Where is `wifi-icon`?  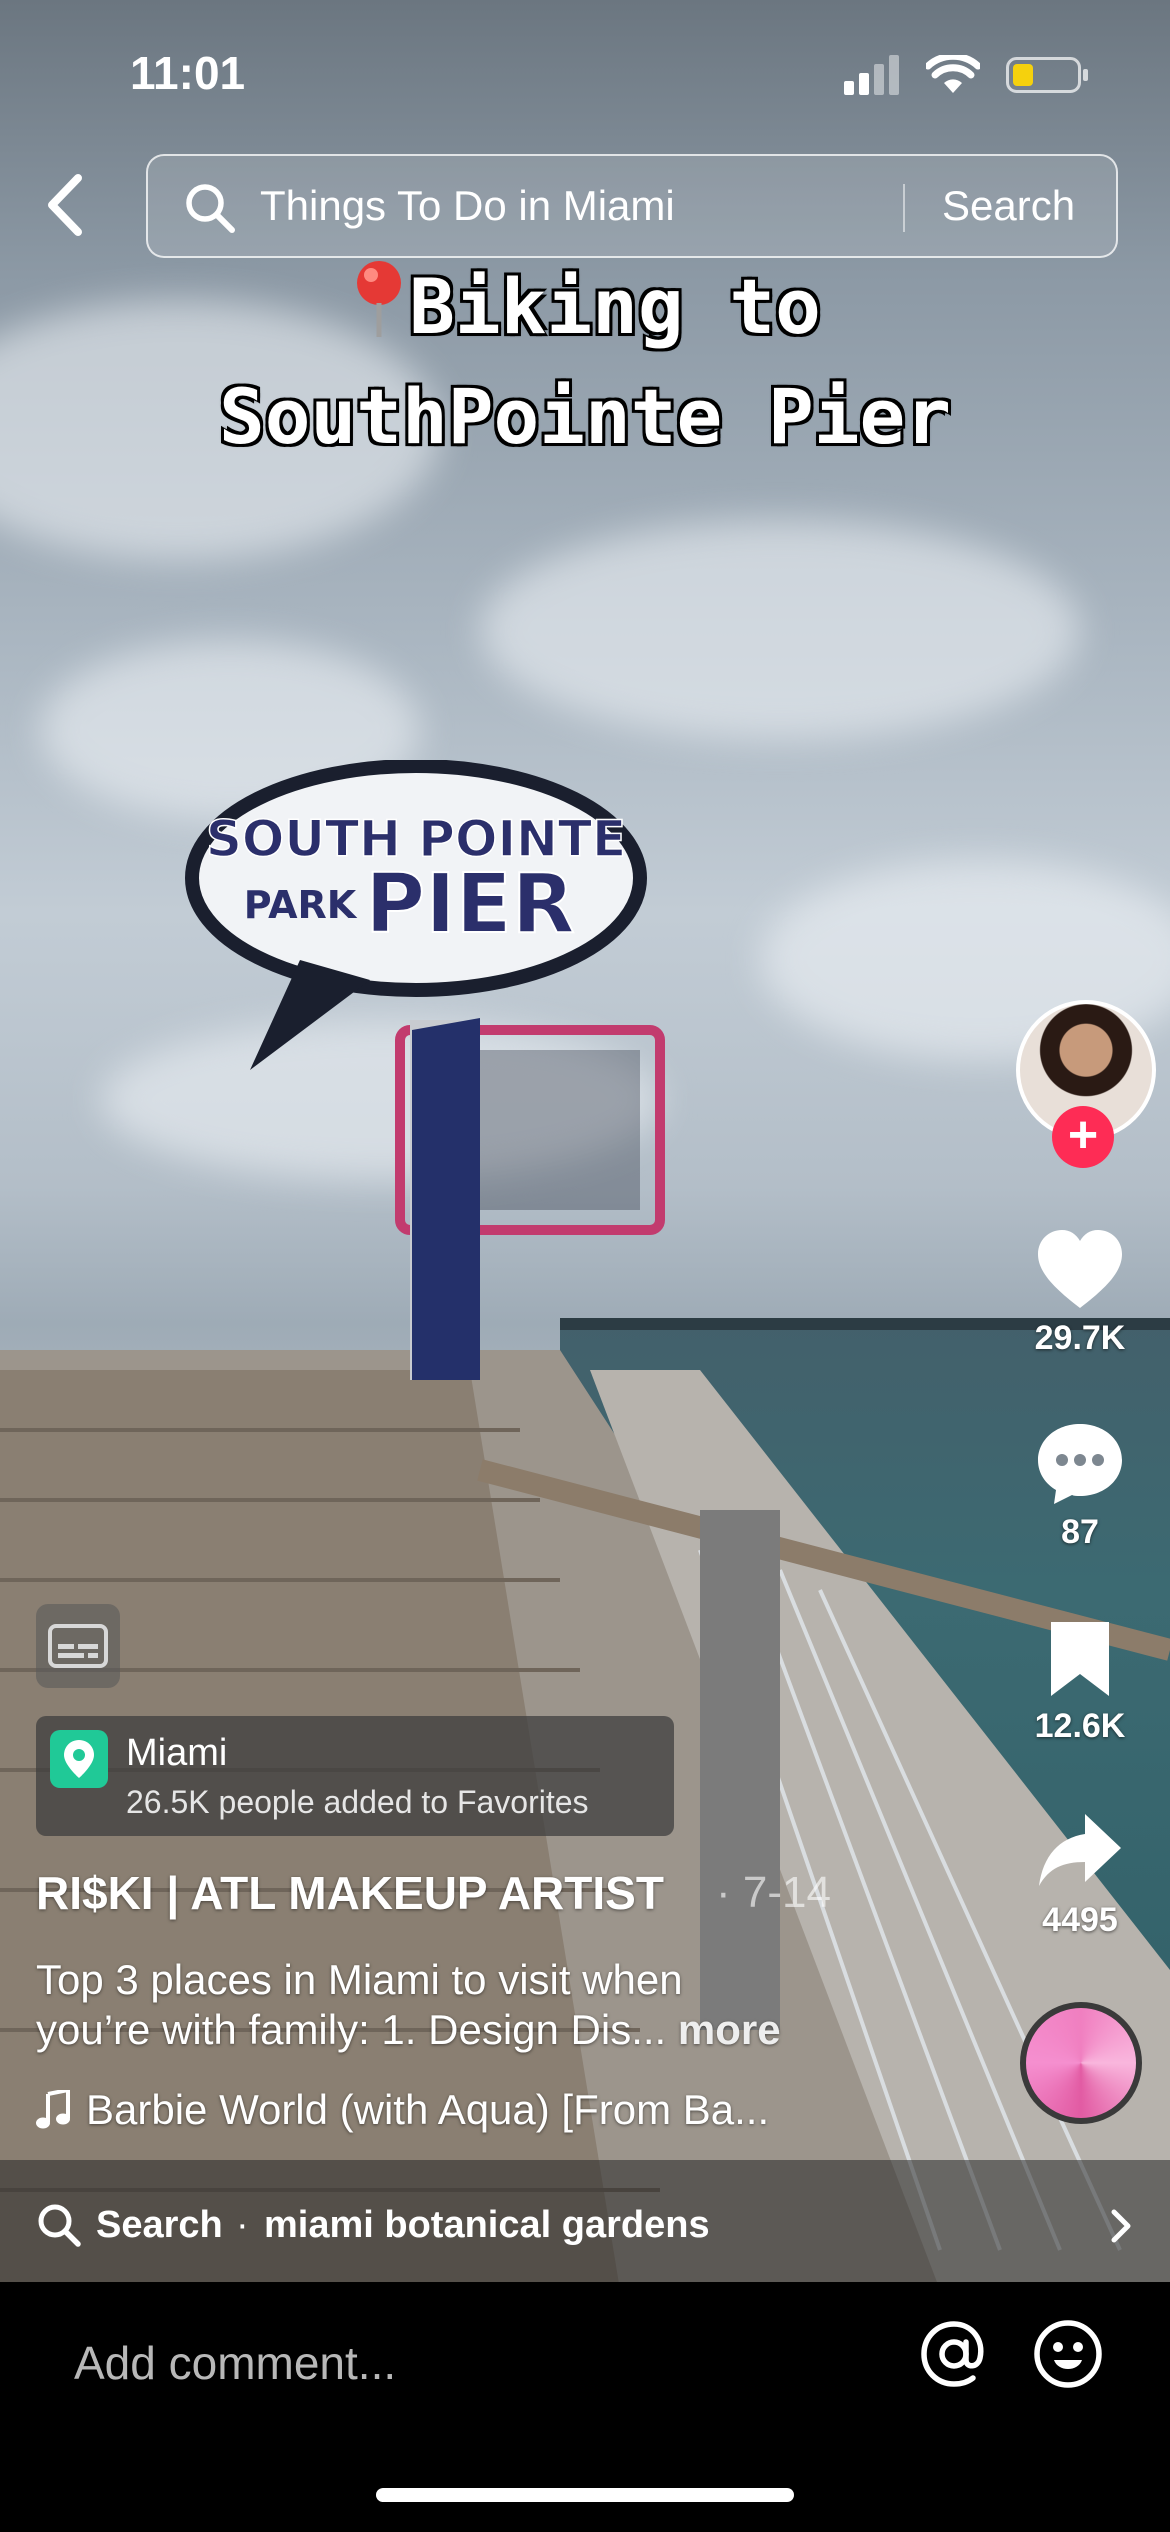 wifi-icon is located at coordinates (953, 74).